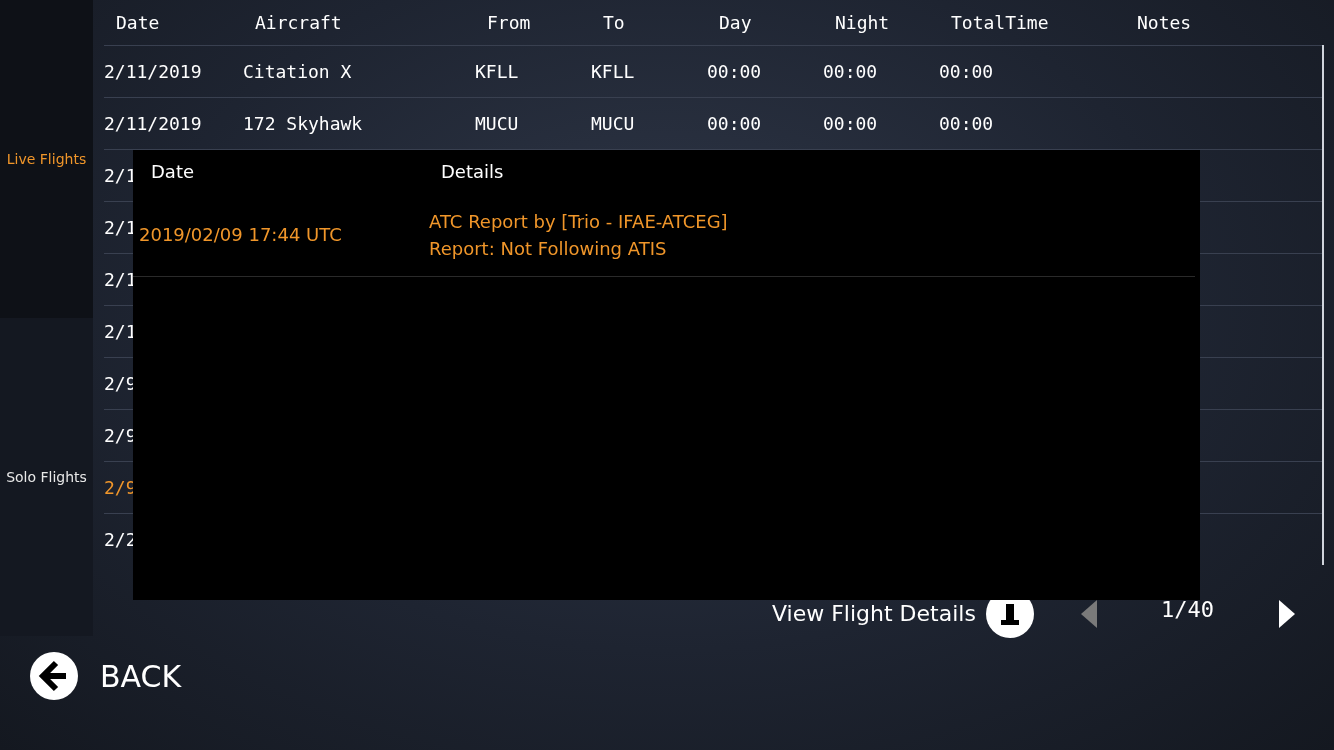 Image resolution: width=1334 pixels, height=750 pixels. What do you see at coordinates (735, 22) in the screenshot?
I see `column-header: Day` at bounding box center [735, 22].